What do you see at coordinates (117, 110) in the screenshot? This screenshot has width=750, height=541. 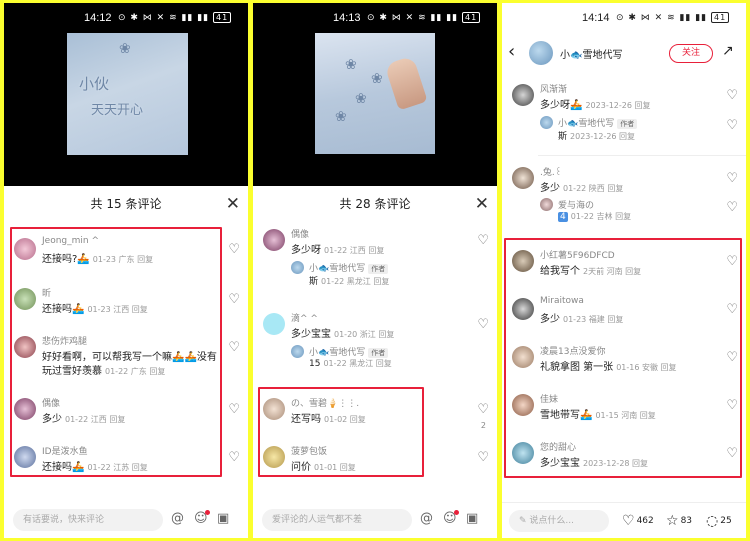 I see `snow-writing-line2: 天天开心` at bounding box center [117, 110].